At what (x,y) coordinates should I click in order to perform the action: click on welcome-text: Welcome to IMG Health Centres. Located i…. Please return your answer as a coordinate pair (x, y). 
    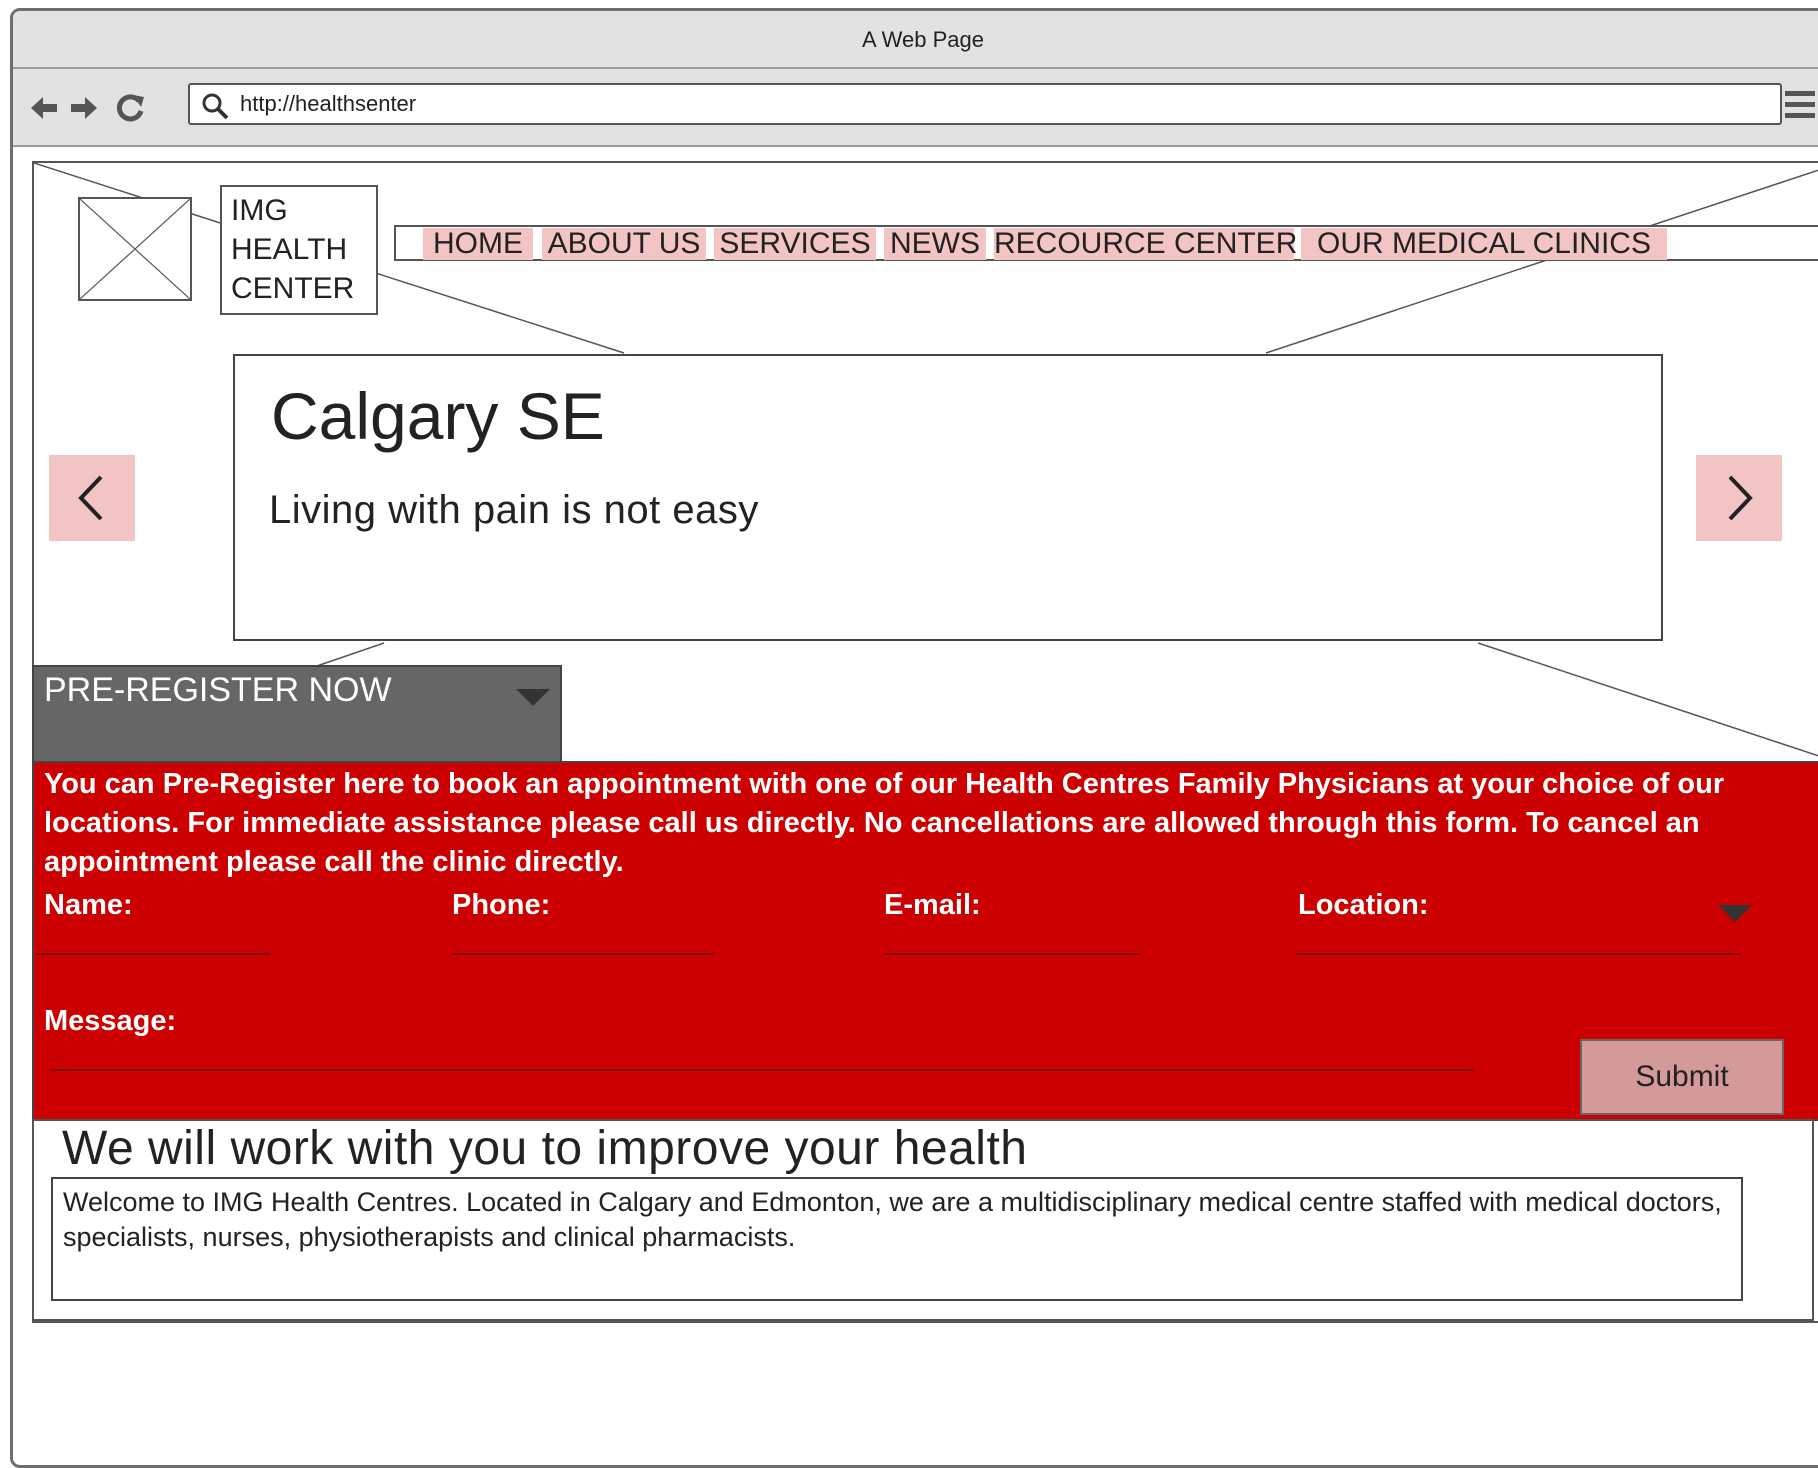
    Looking at the image, I should click on (897, 1239).